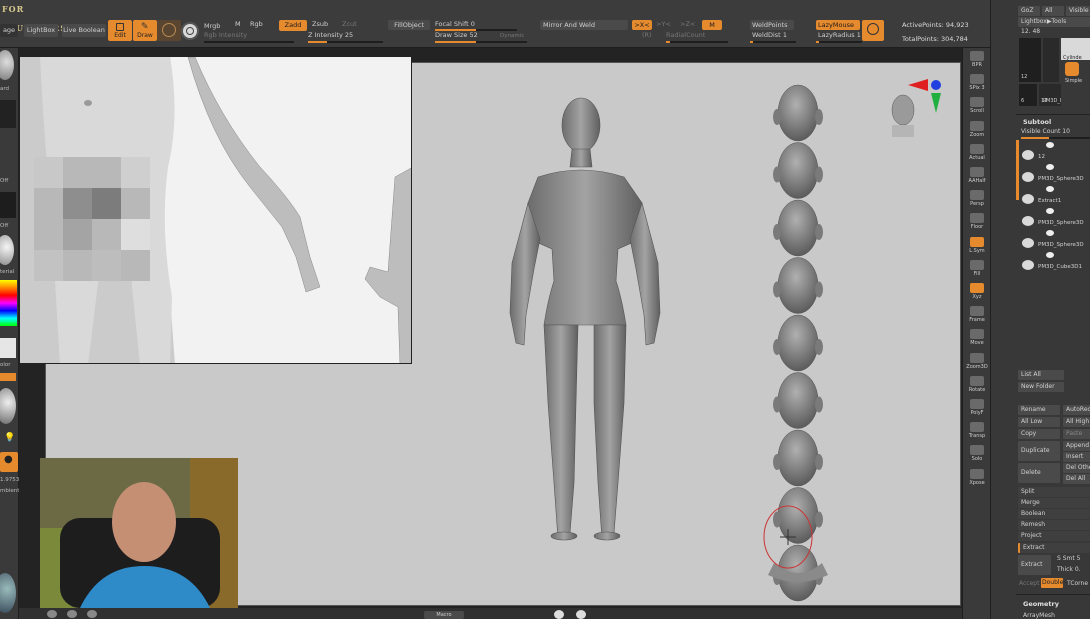 The width and height of the screenshot is (1090, 619). Describe the element at coordinates (1054, 525) in the screenshot. I see `remesh-menu: Remesh` at that location.